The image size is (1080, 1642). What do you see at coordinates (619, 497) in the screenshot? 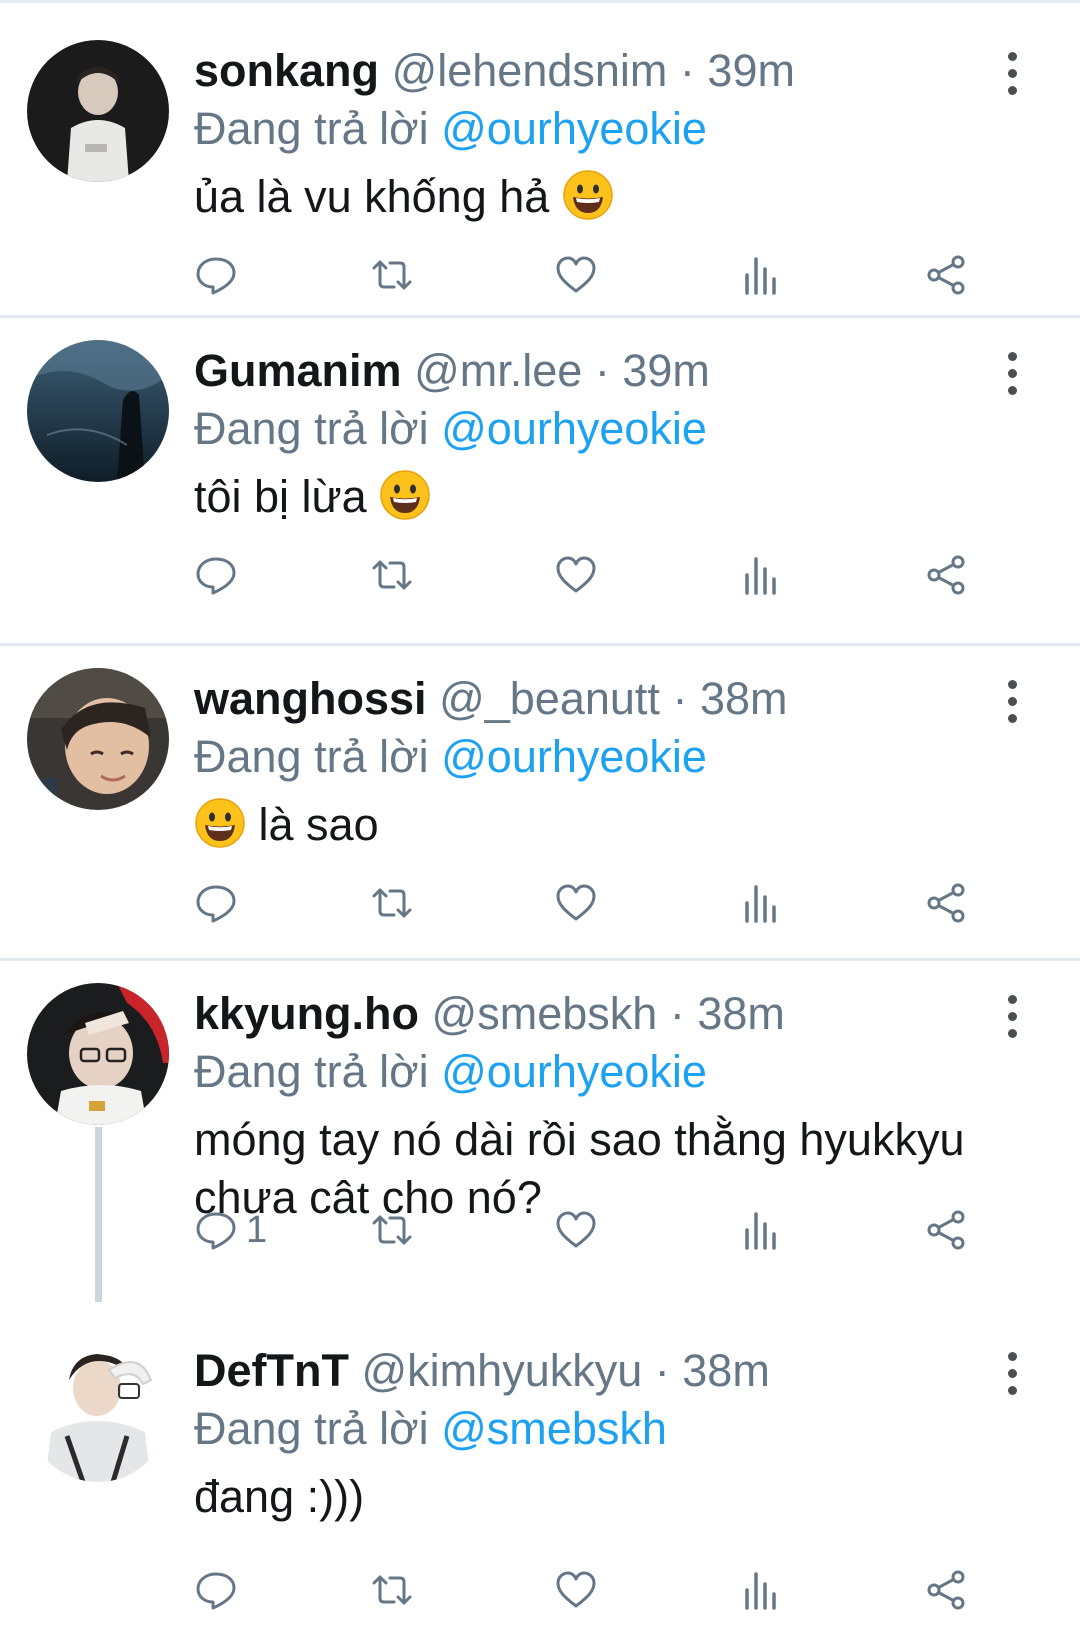
I see `tweet-text: tôi bị lừa` at bounding box center [619, 497].